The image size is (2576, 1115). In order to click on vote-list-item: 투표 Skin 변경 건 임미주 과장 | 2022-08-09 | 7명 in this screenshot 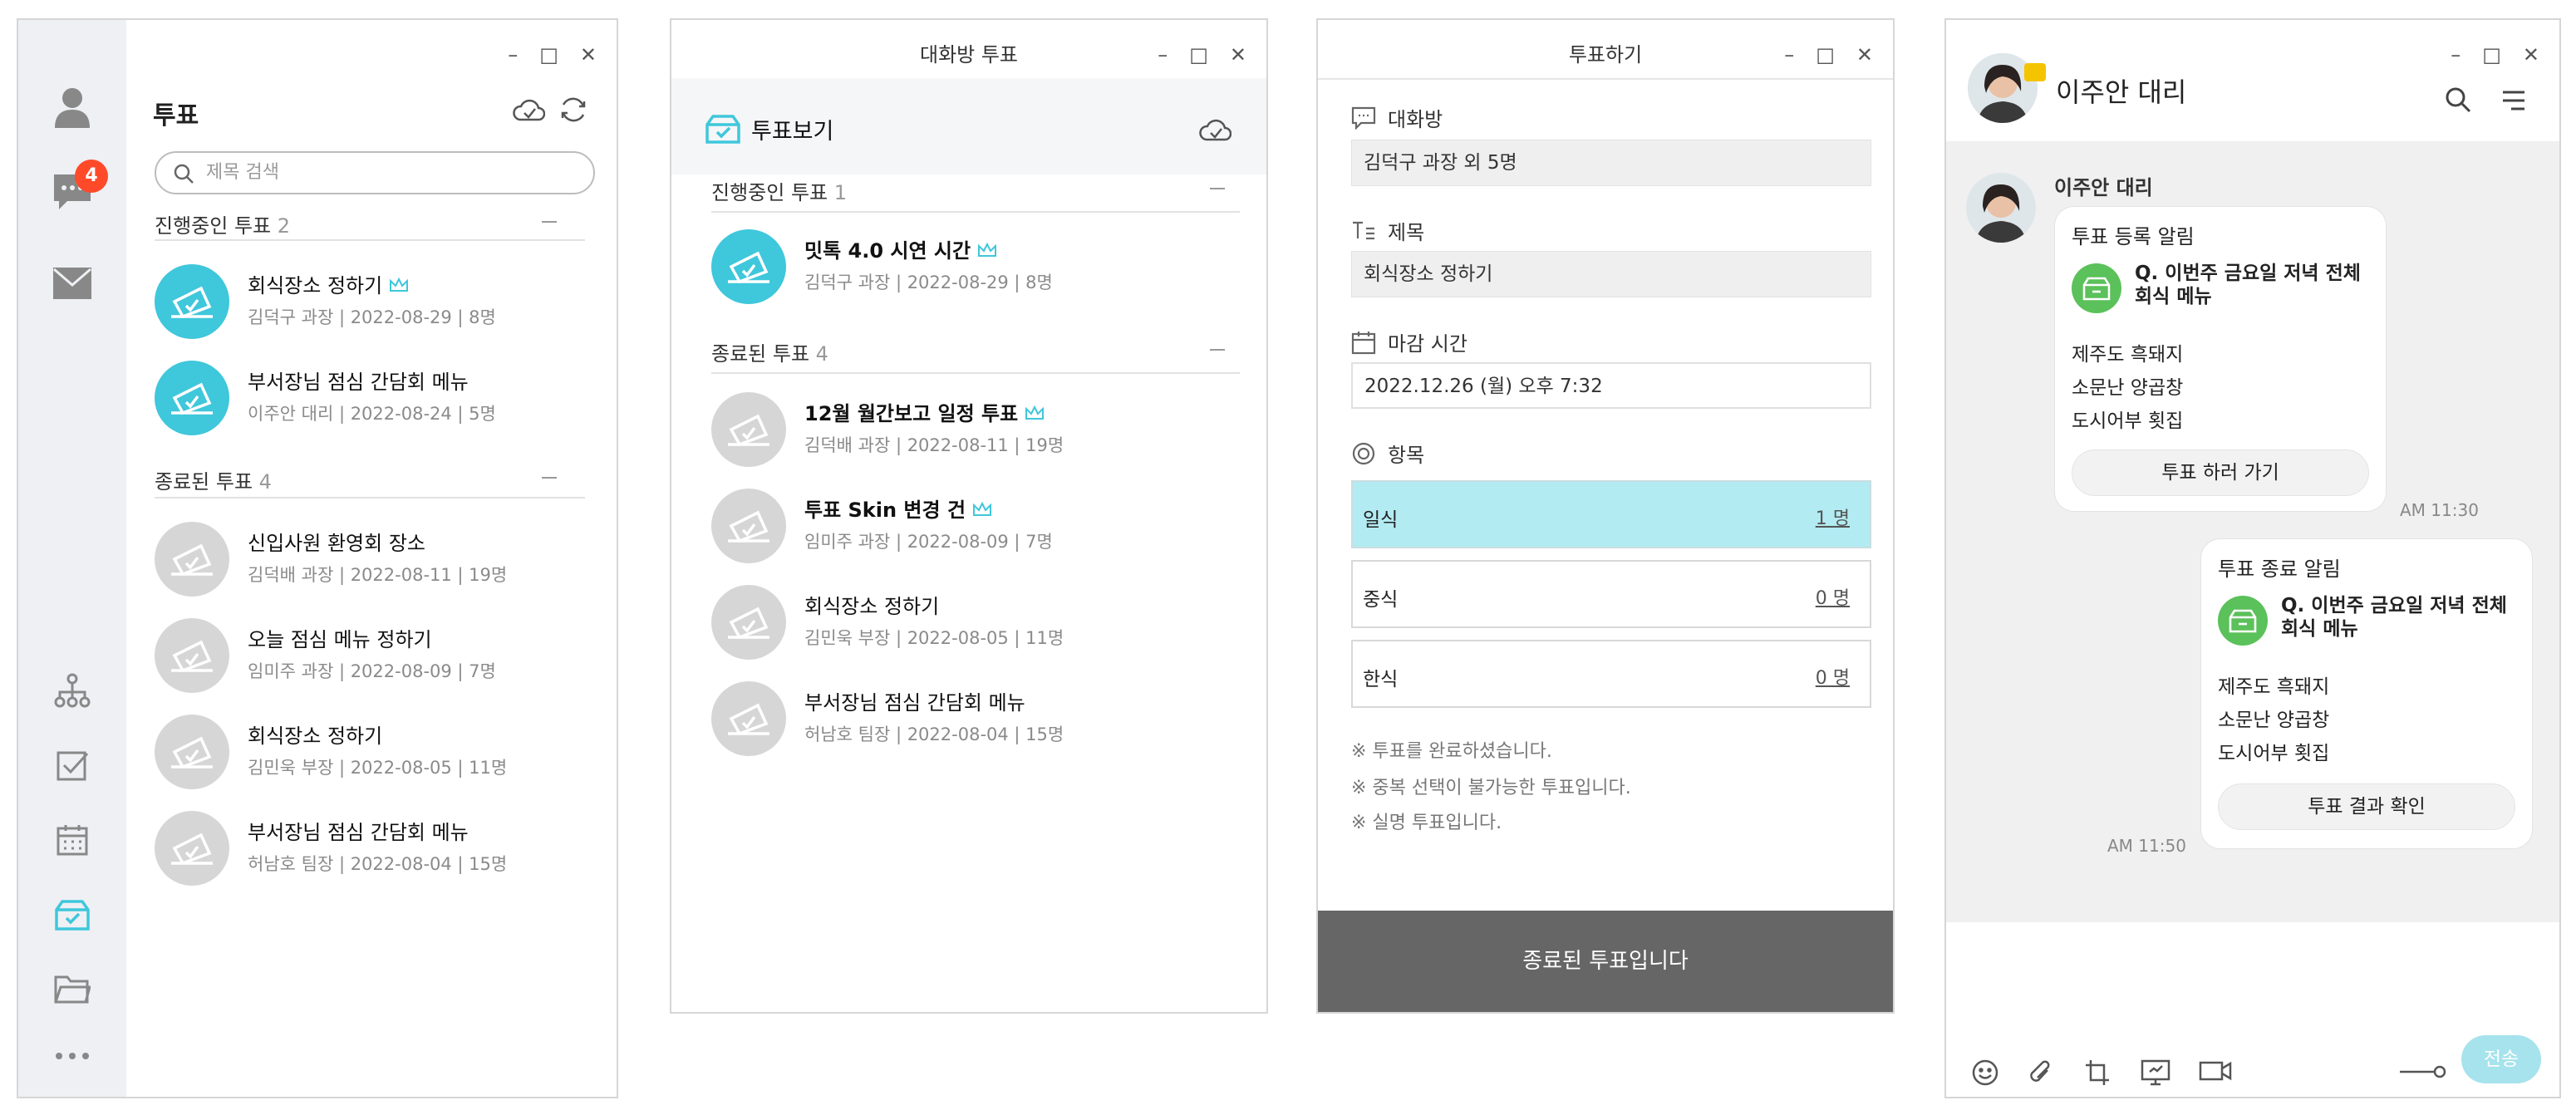, I will do `click(969, 530)`.